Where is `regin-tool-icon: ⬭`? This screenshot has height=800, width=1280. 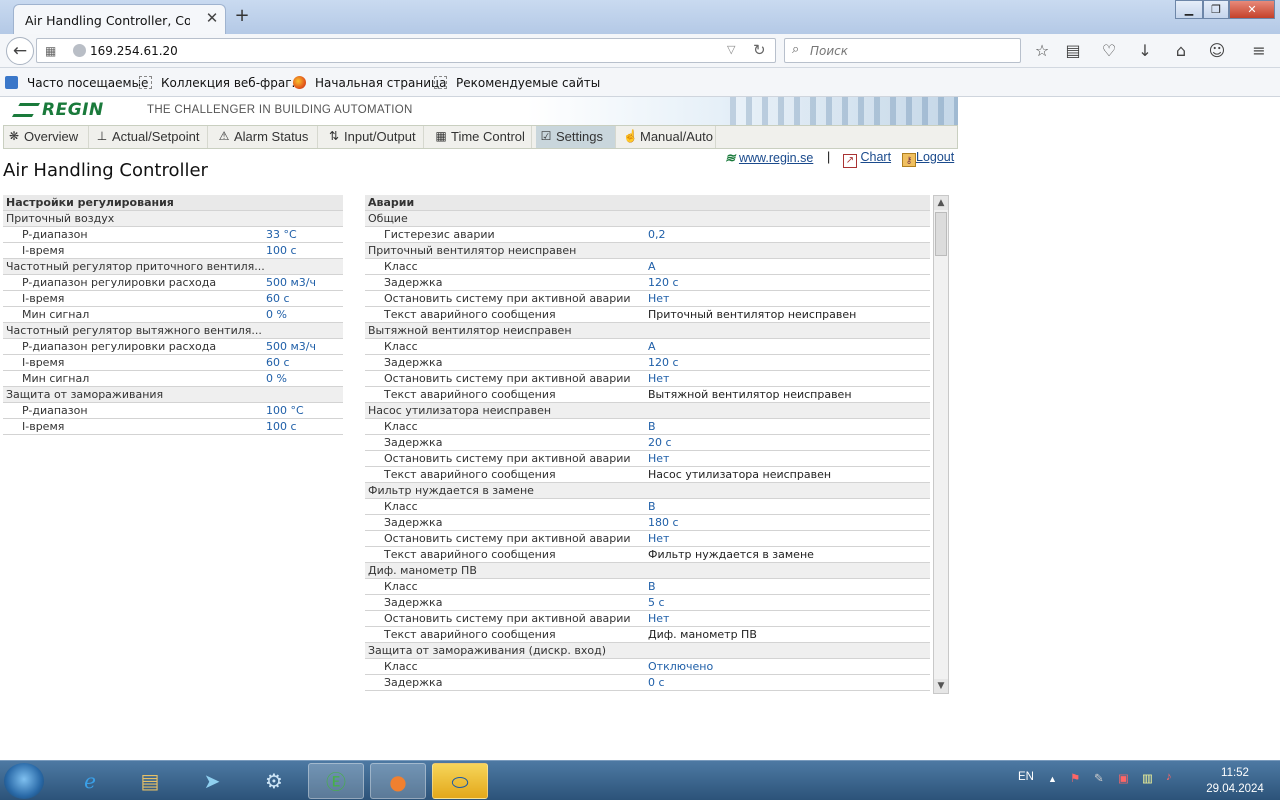 regin-tool-icon: ⬭ is located at coordinates (460, 781).